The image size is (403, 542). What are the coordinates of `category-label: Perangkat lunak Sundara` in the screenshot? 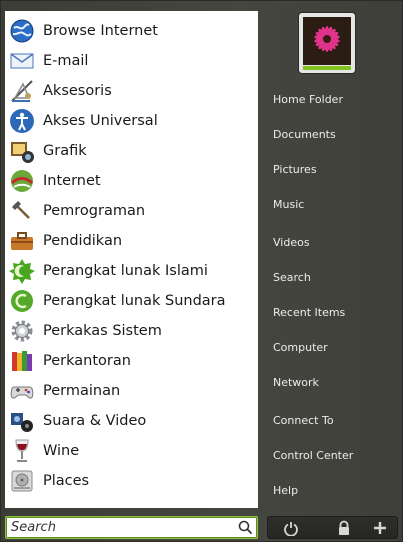 It's located at (134, 301).